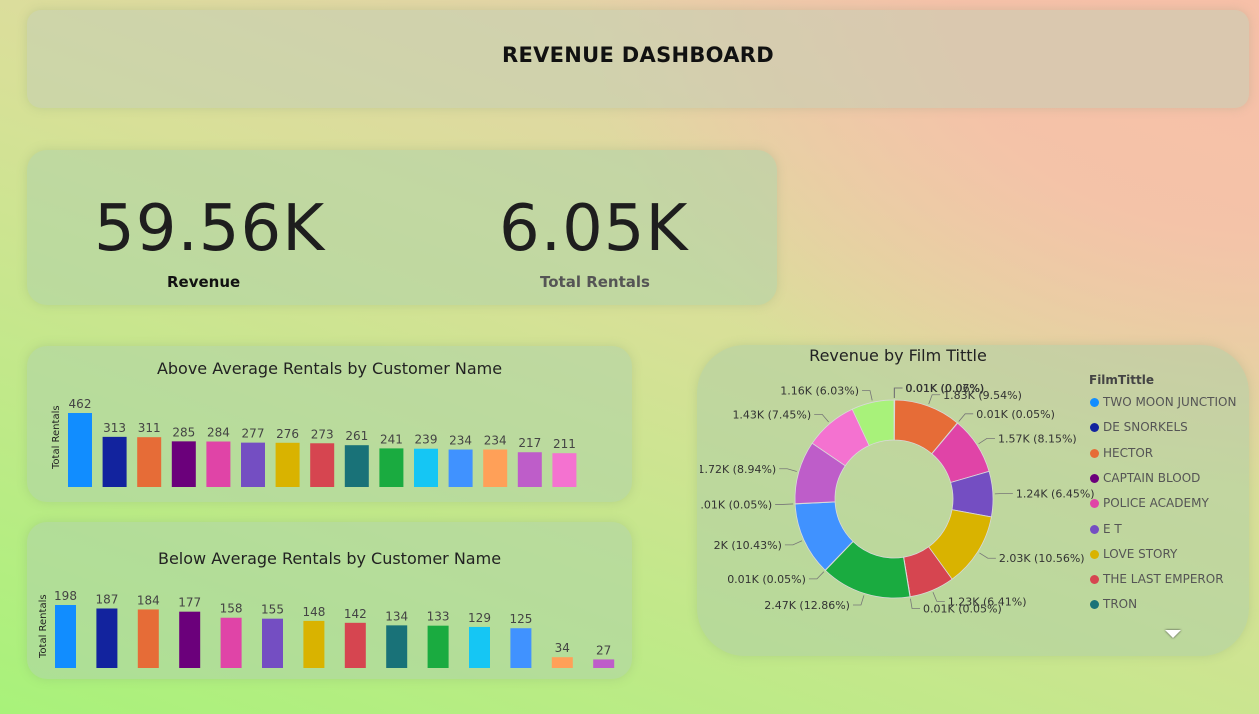 This screenshot has height=714, width=1259. What do you see at coordinates (313, 612) in the screenshot?
I see `below-average-data-label: 148` at bounding box center [313, 612].